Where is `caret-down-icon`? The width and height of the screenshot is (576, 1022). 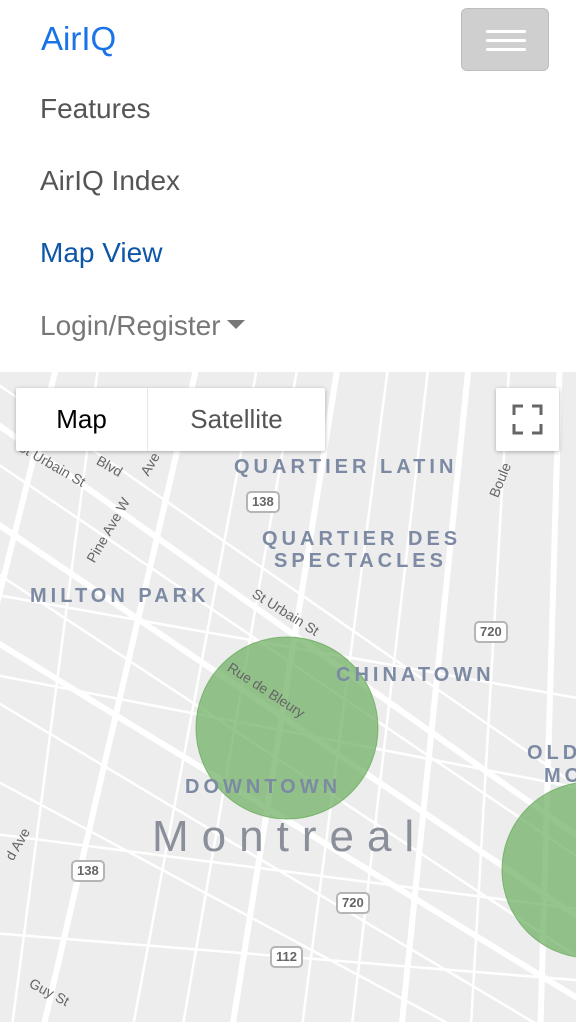 caret-down-icon is located at coordinates (235, 325).